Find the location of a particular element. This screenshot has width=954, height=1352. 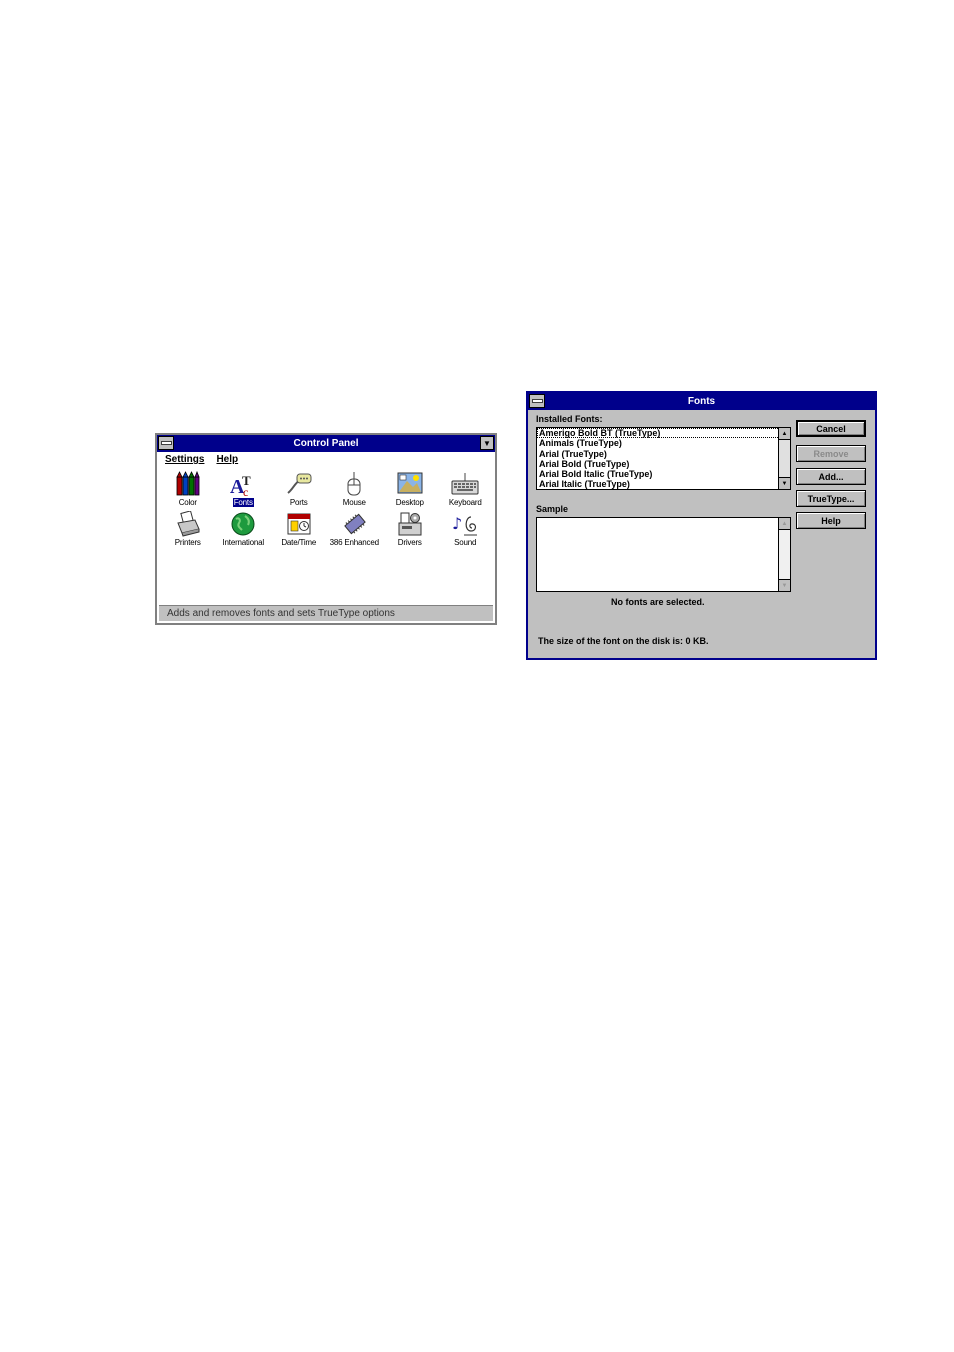

desktop-icon is located at coordinates (410, 484).